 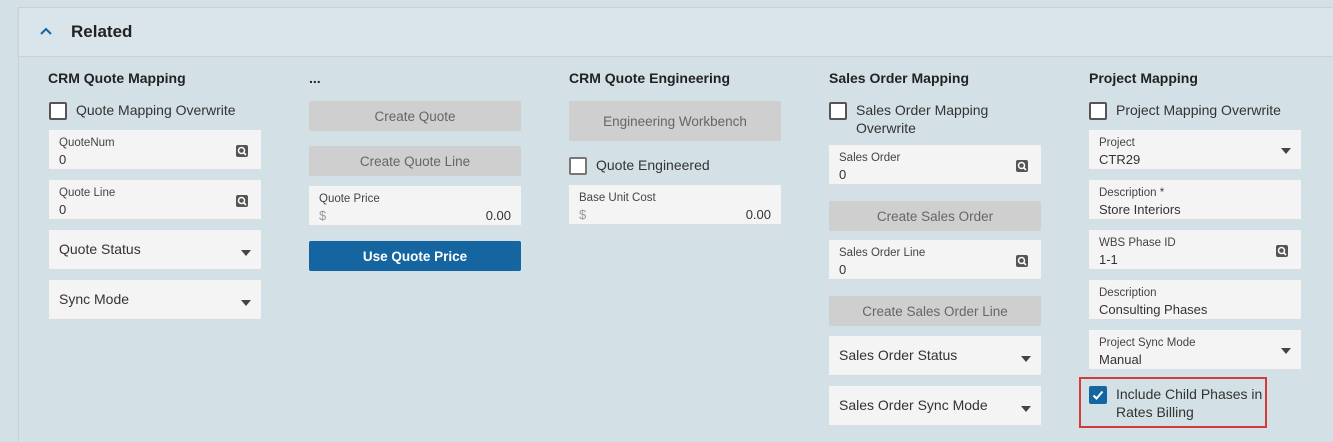 I want to click on crm-quote-mapping-title: CRM Quote Mapping, so click(x=117, y=78).